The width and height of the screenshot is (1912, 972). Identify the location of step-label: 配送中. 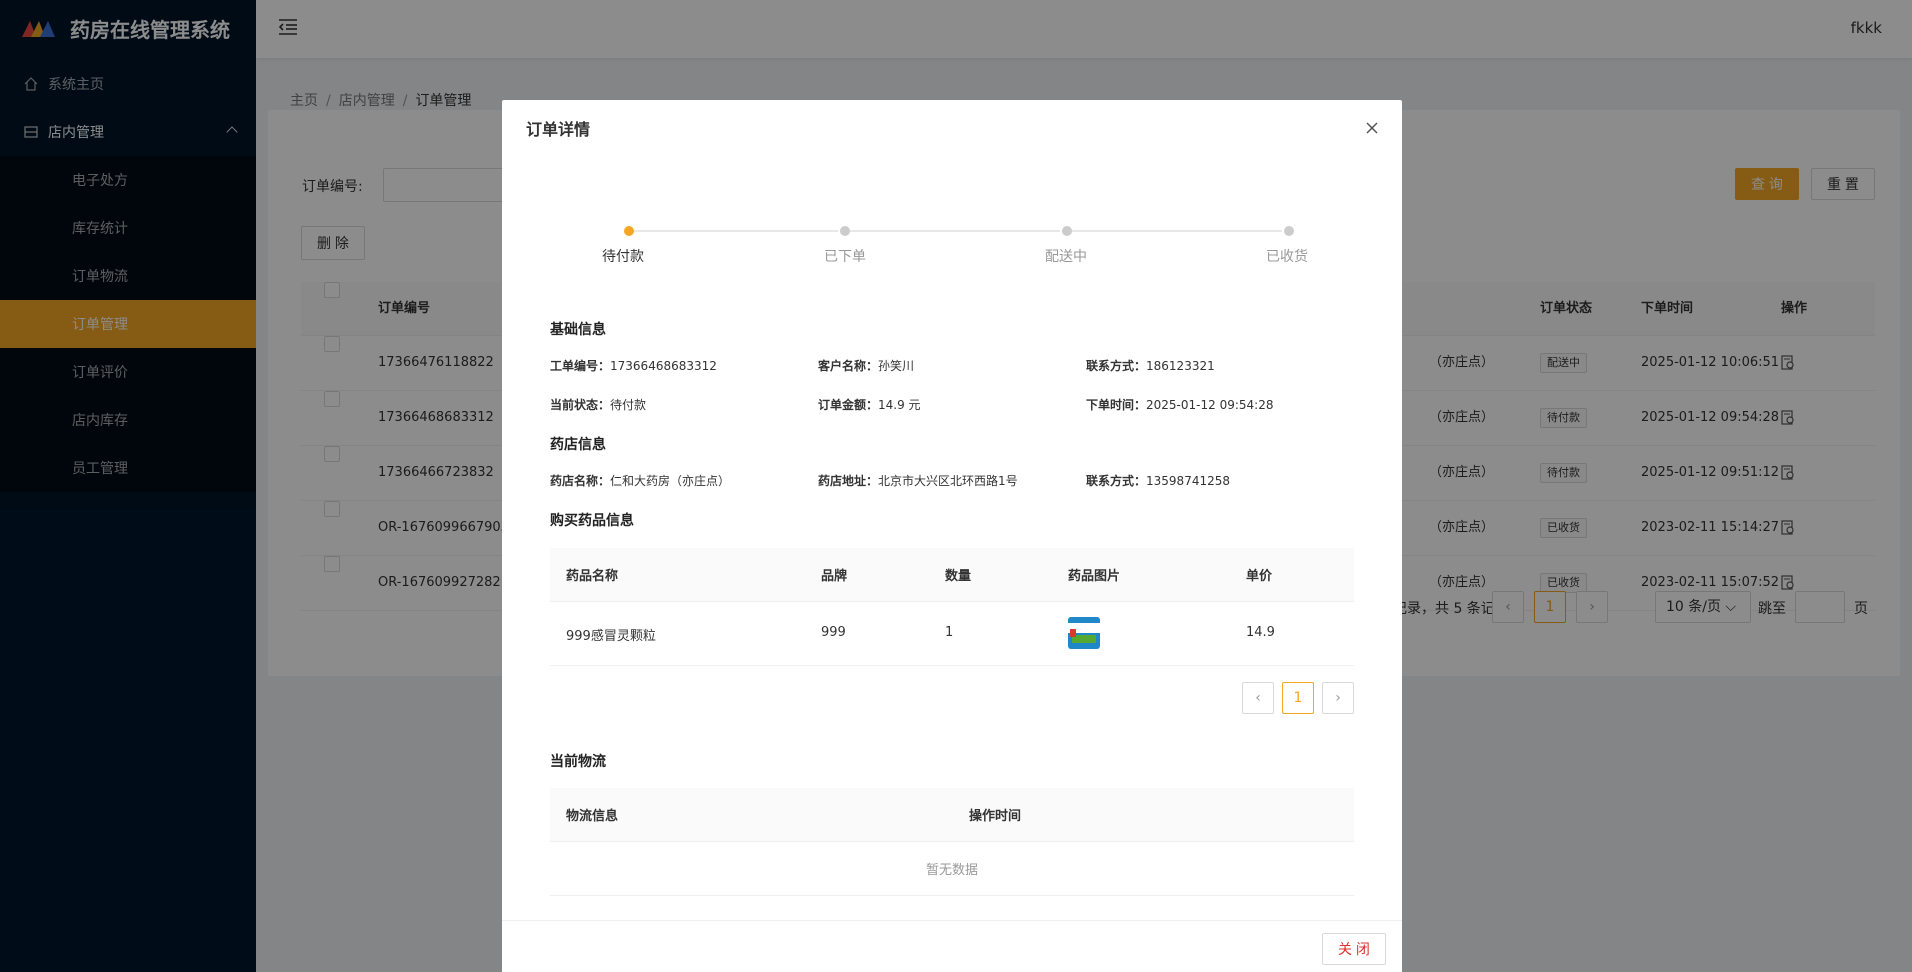
(1066, 257).